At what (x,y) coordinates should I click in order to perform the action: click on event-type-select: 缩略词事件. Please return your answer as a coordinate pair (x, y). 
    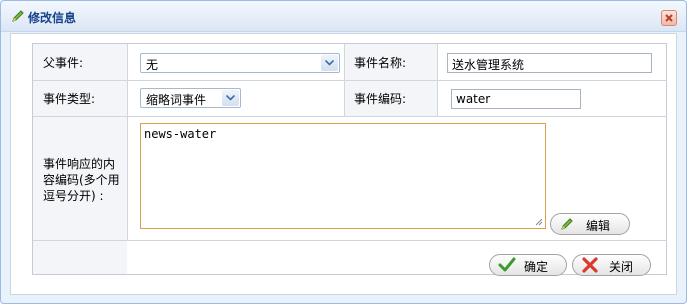
    Looking at the image, I should click on (190, 98).